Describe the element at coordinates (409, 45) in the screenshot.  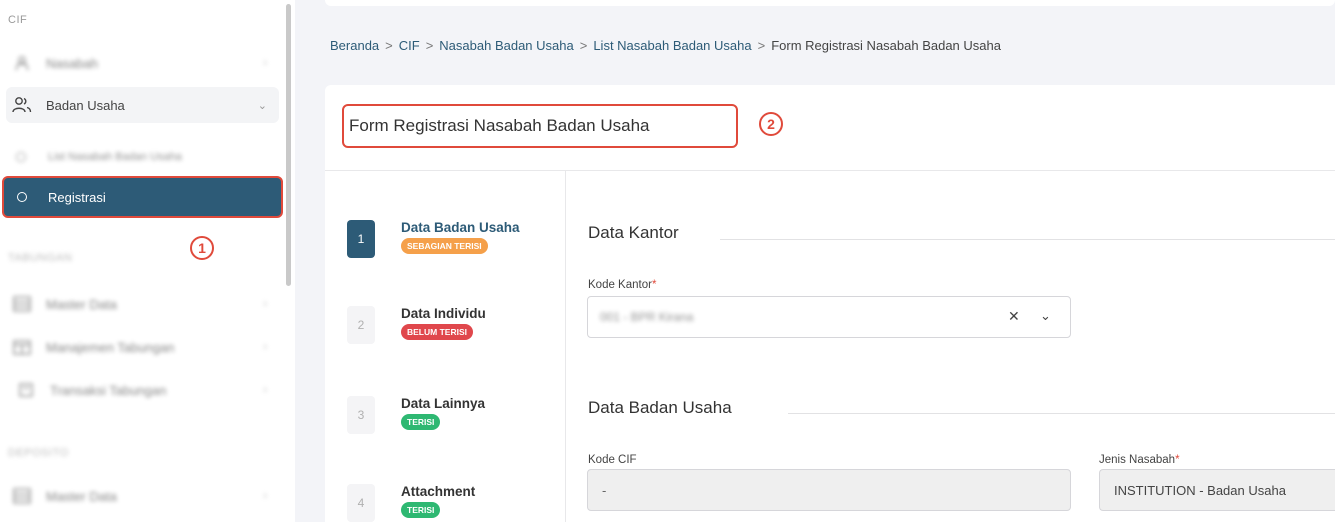
I see `breadcrumb-cif: CIF` at that location.